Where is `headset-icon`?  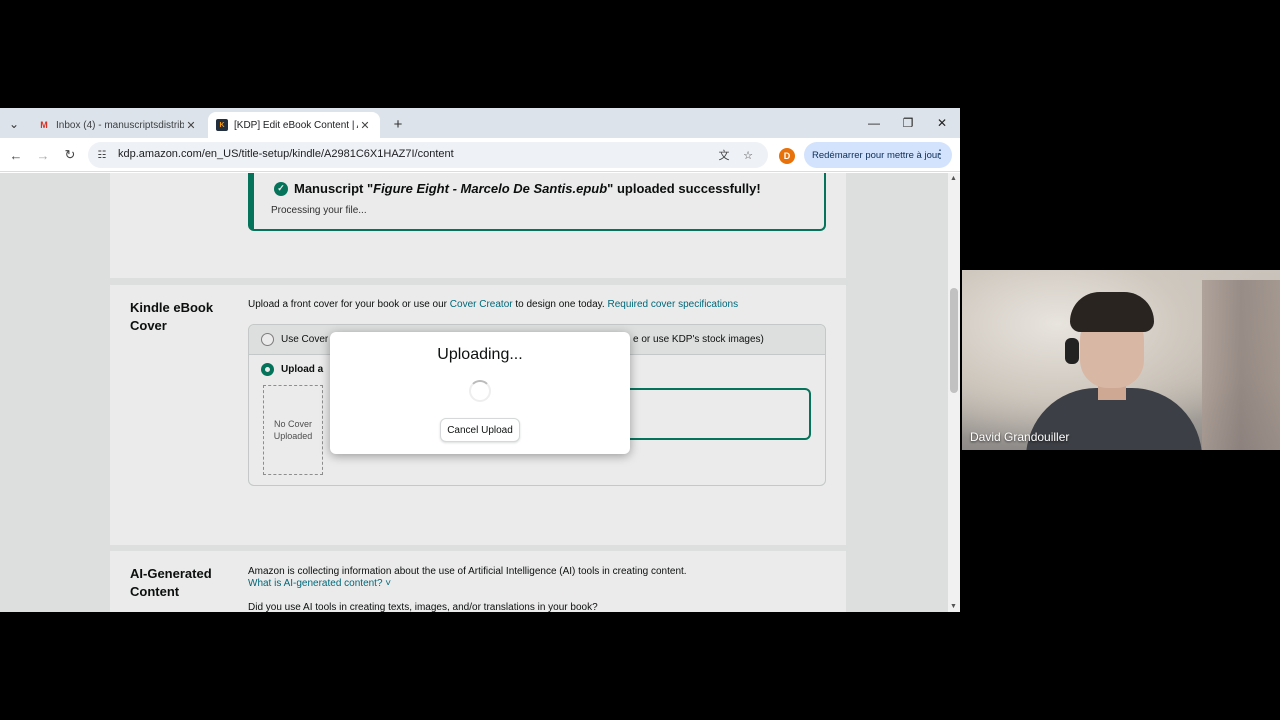
headset-icon is located at coordinates (1072, 351).